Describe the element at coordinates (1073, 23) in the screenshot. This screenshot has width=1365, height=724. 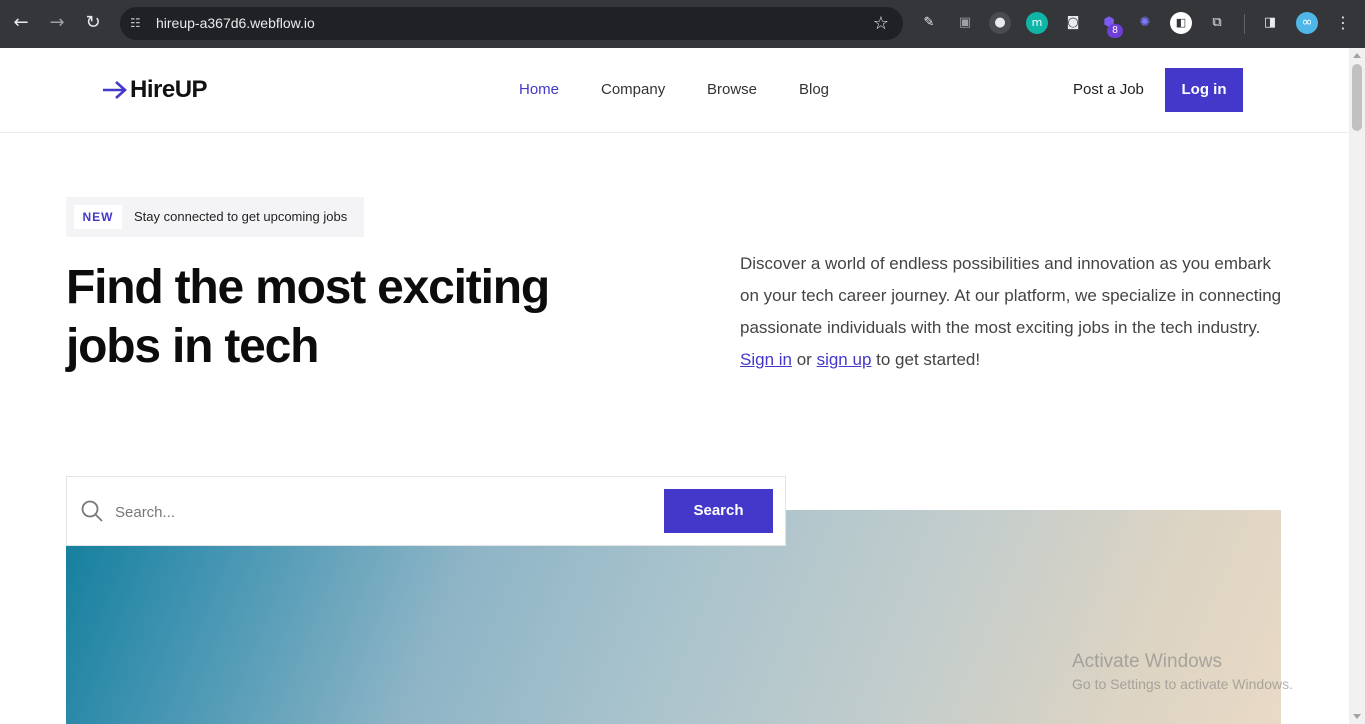
I see `extension-icon: ◙` at that location.